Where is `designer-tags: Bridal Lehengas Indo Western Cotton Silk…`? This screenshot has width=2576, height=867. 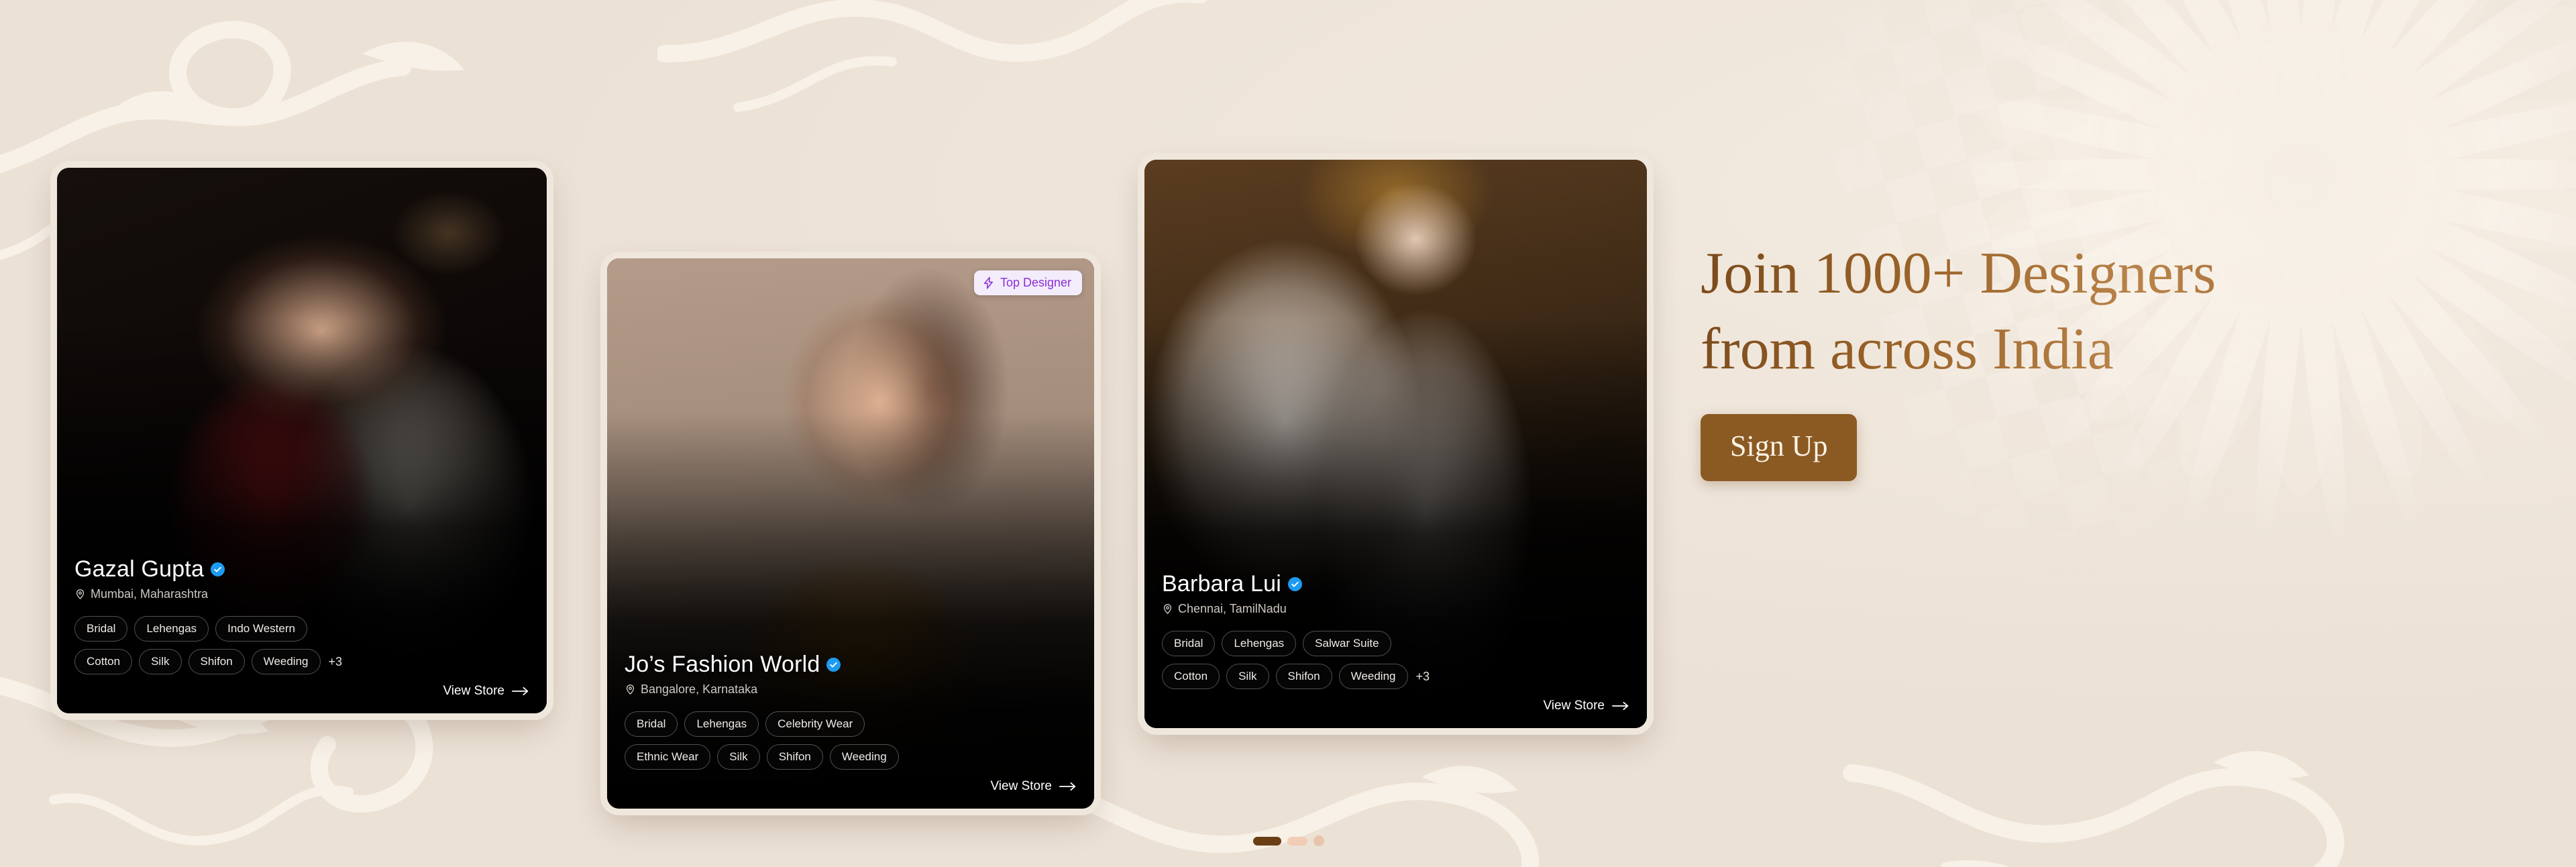
designer-tags: Bridal Lehengas Indo Western Cotton Silk… is located at coordinates (301, 645).